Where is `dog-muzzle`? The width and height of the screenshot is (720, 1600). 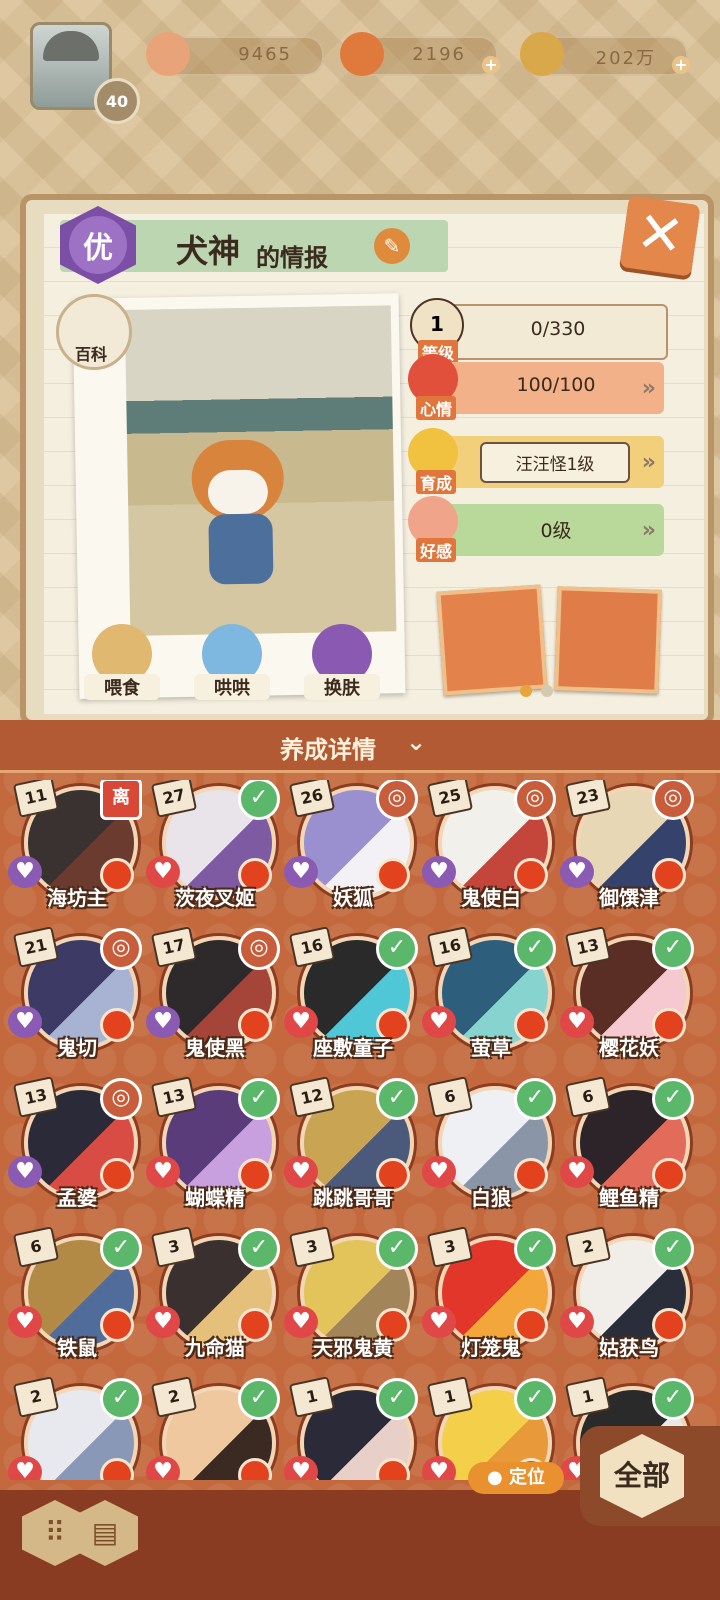
dog-muzzle is located at coordinates (238, 492).